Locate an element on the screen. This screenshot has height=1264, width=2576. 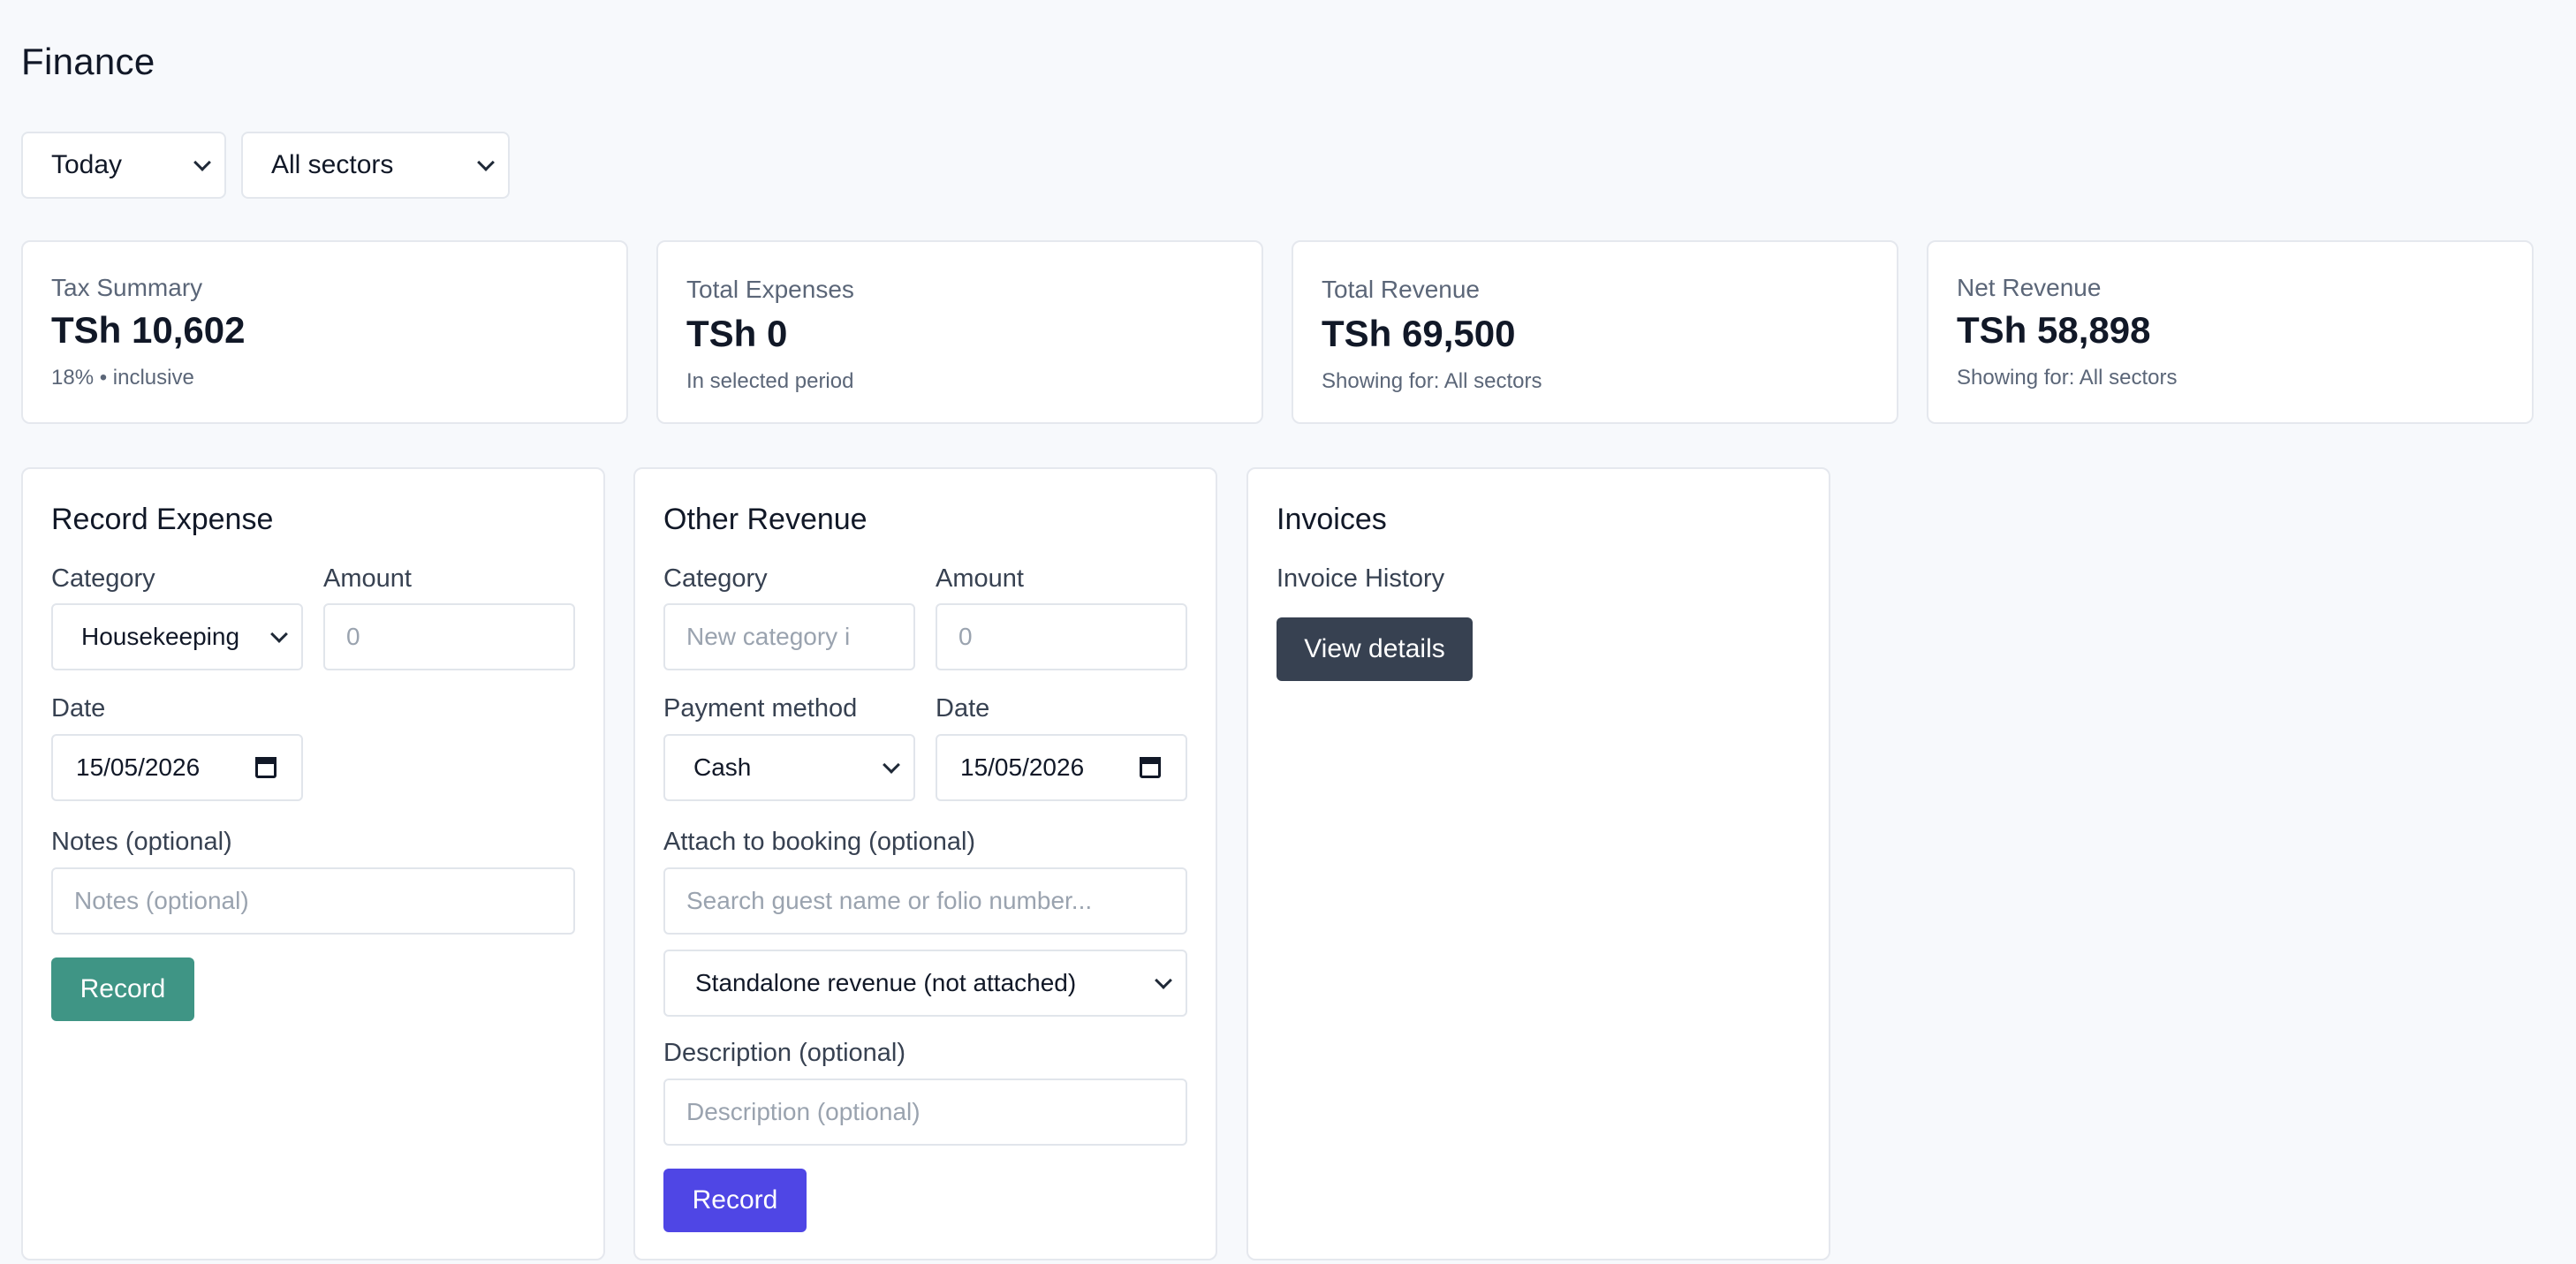
expense-category-value: Housekeeping is located at coordinates (160, 636).